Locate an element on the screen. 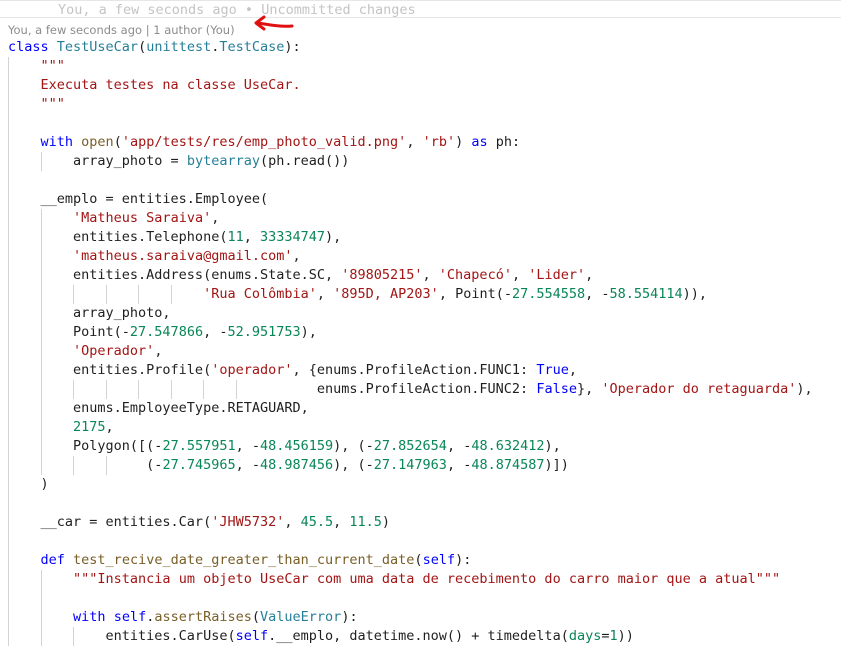 This screenshot has width=841, height=666. code-token: entities.CarUse( is located at coordinates (122, 636).